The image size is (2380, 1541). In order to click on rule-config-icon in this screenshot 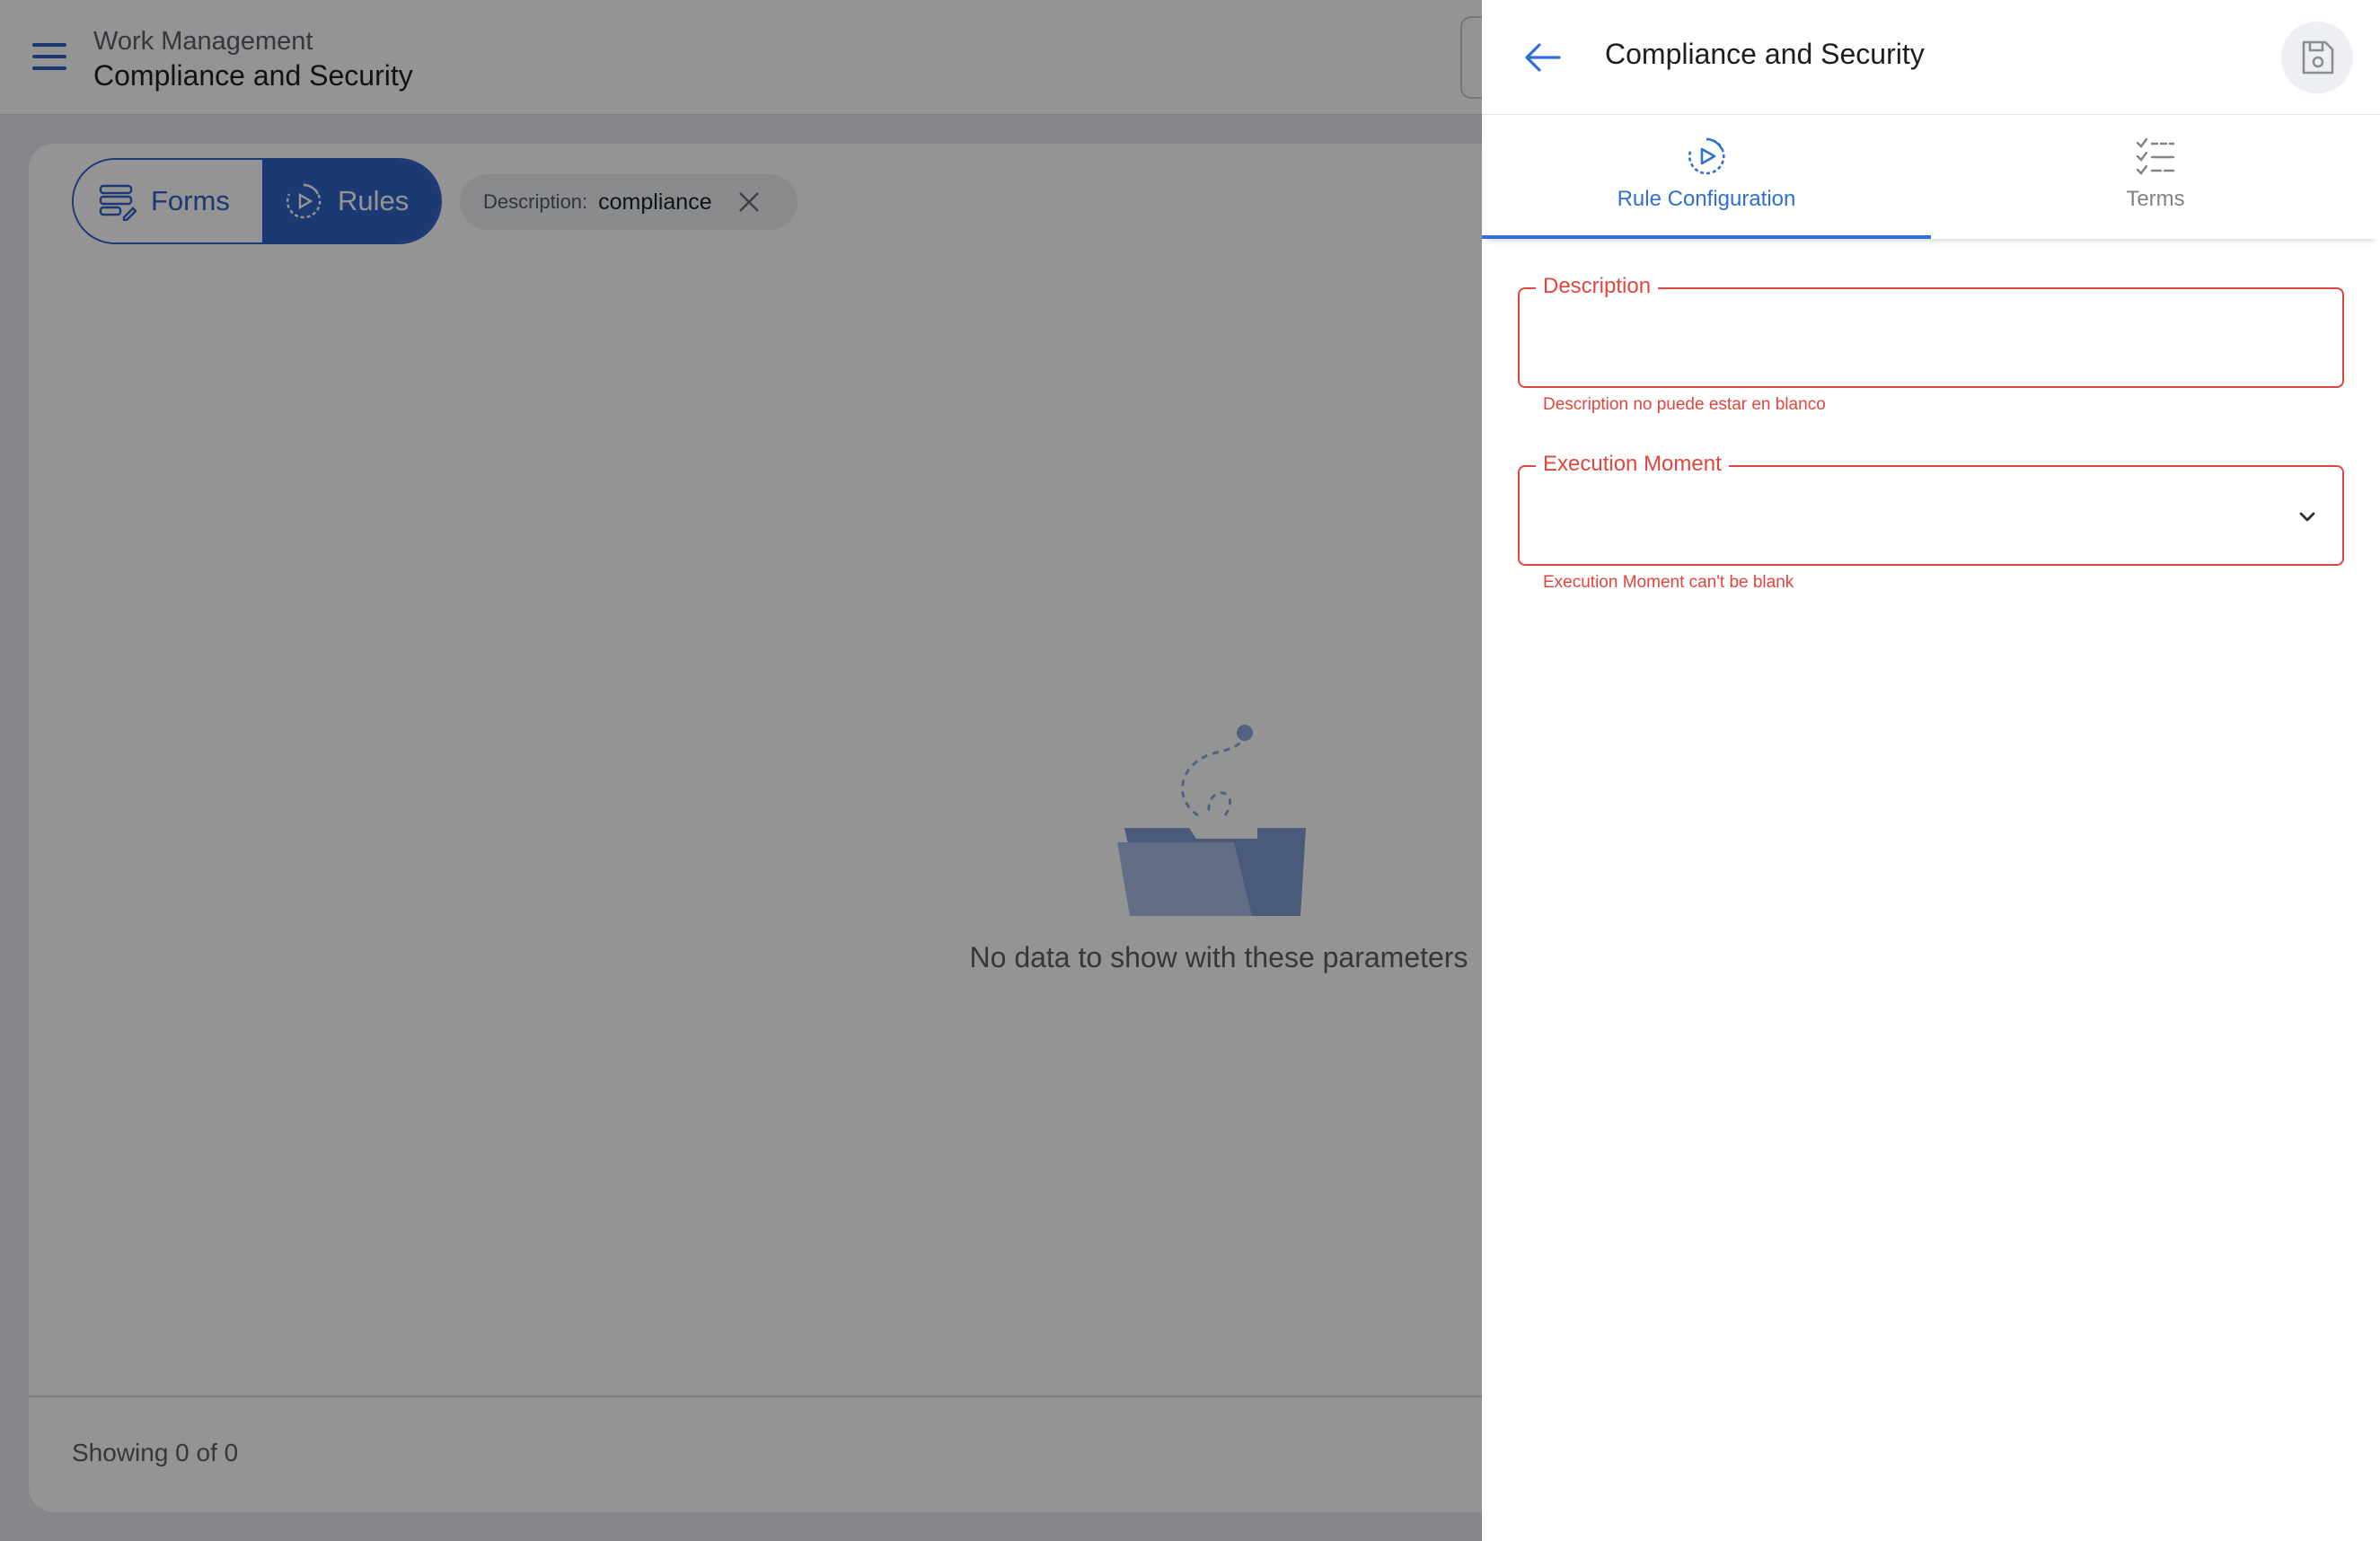, I will do `click(1707, 156)`.